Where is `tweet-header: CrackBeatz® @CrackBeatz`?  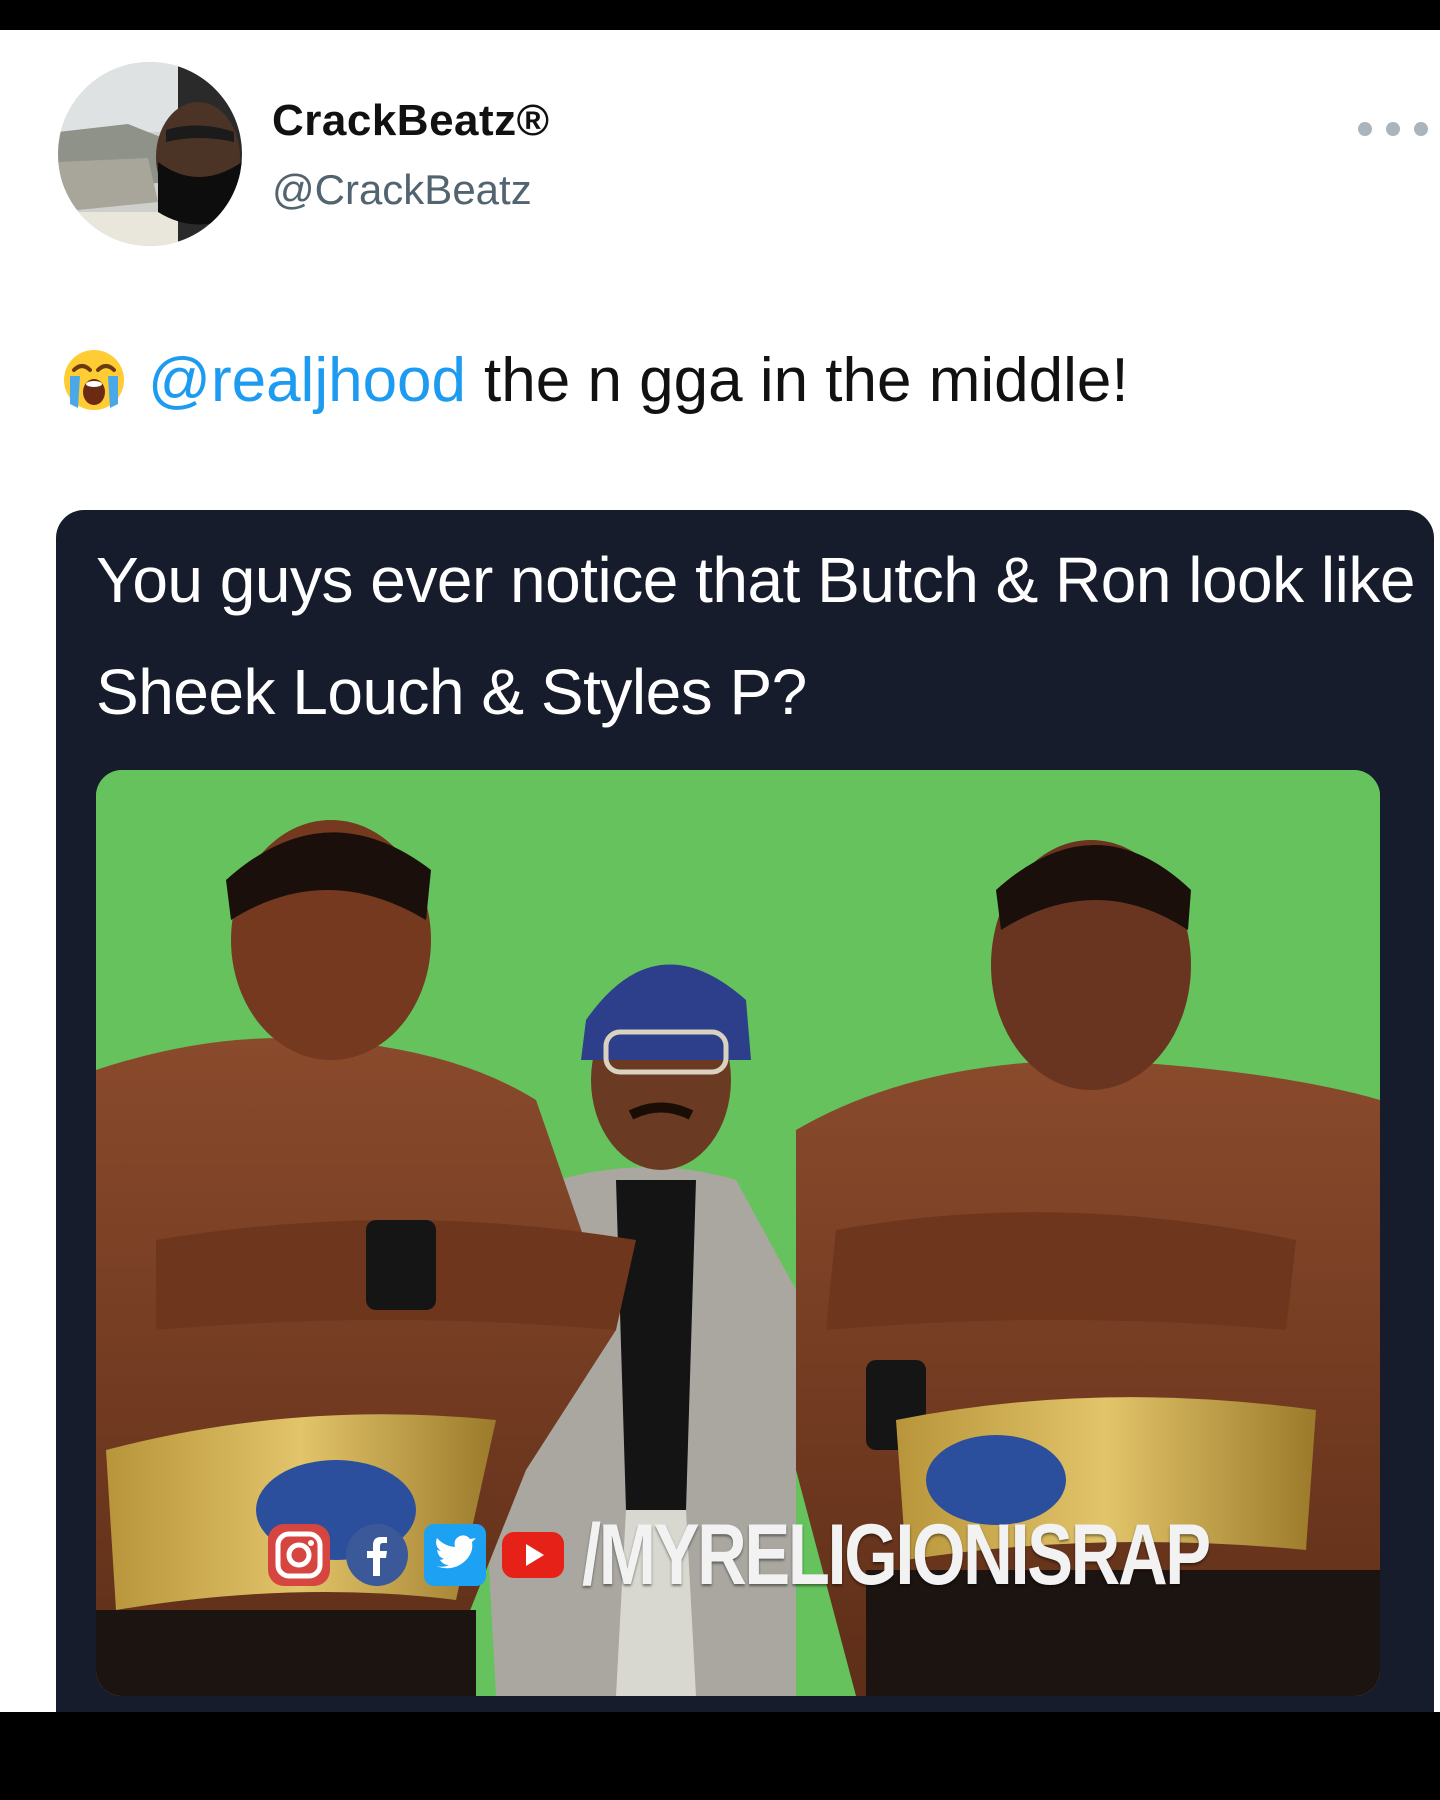
tweet-header: CrackBeatz® @CrackBeatz is located at coordinates (743, 157).